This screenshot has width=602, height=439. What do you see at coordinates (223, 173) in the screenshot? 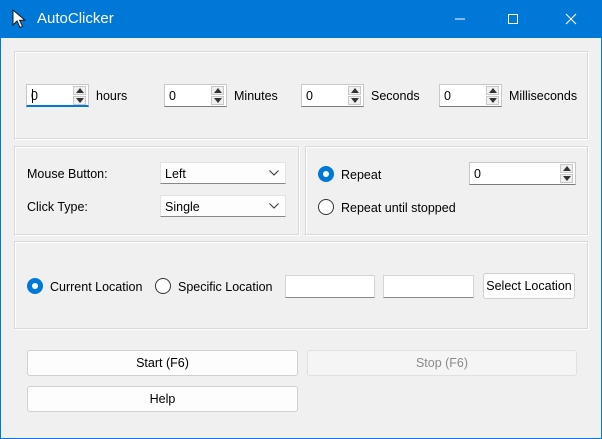
I see `mouse-button-select: Left` at bounding box center [223, 173].